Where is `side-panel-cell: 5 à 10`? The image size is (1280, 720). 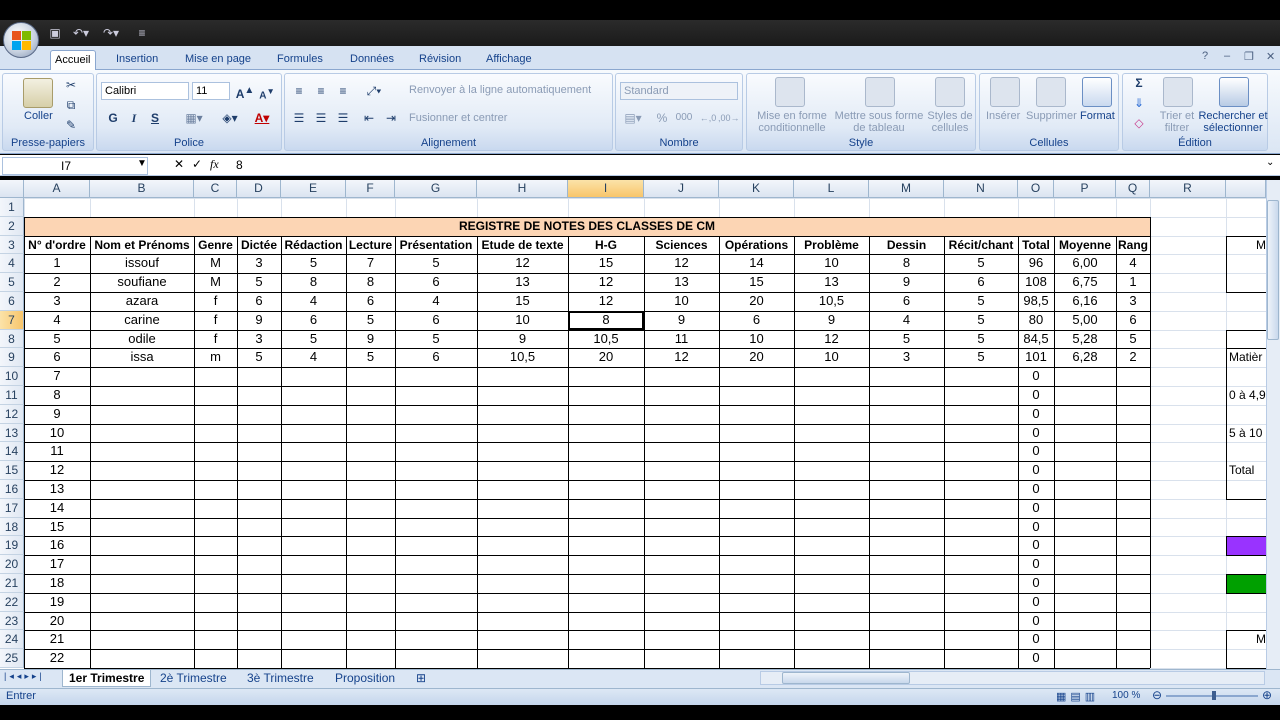 side-panel-cell: 5 à 10 is located at coordinates (1246, 433).